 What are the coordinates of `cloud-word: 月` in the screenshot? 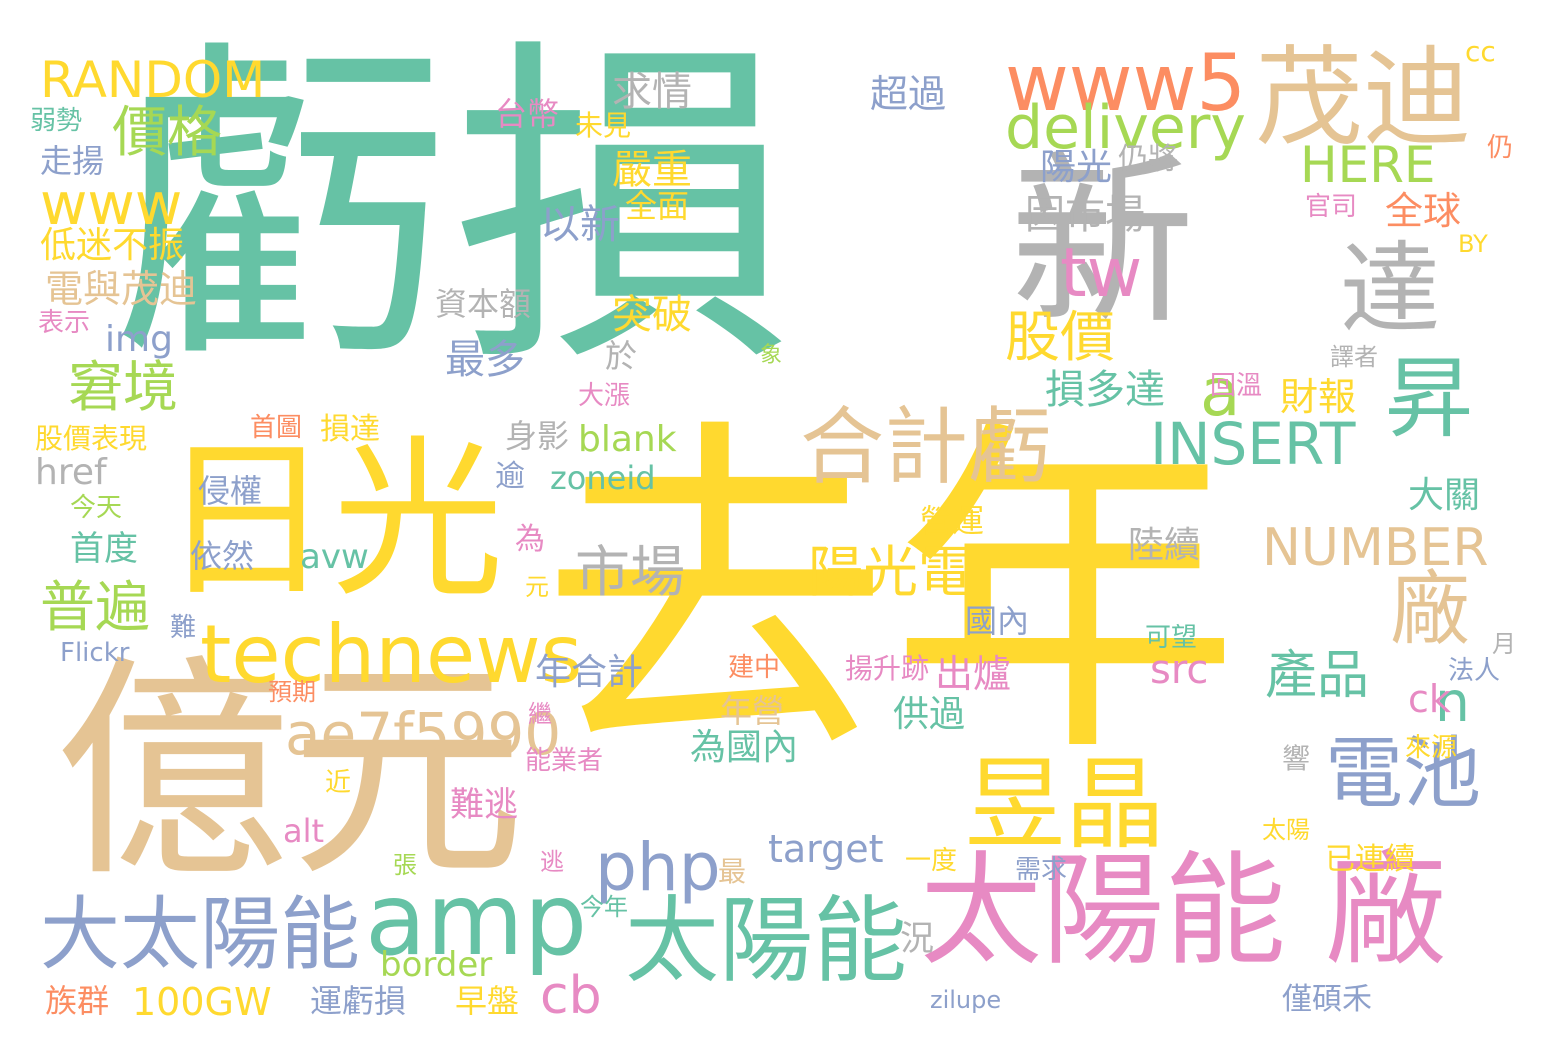 It's located at (1504, 644).